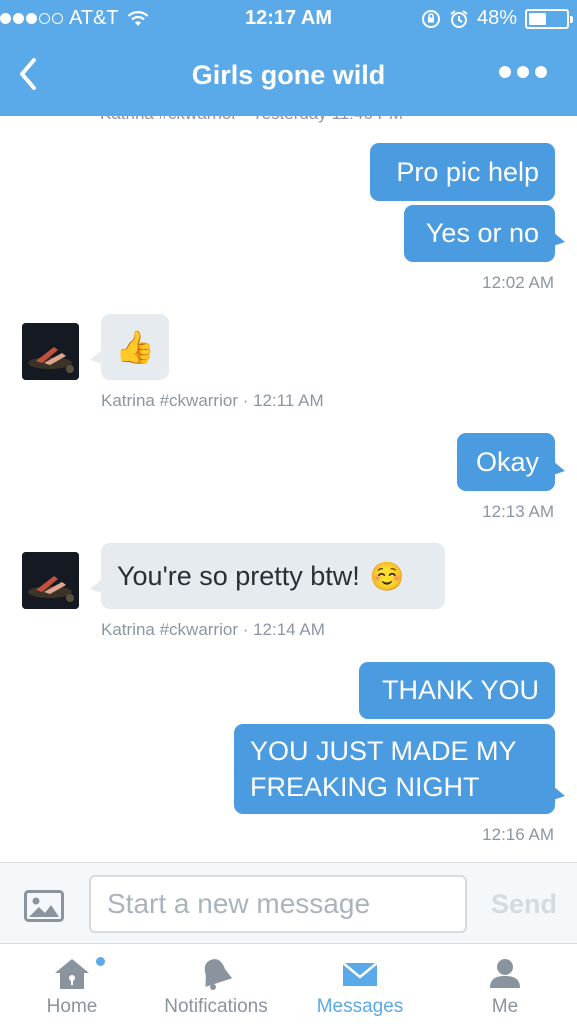 The width and height of the screenshot is (577, 1024). What do you see at coordinates (278, 904) in the screenshot?
I see `message-input` at bounding box center [278, 904].